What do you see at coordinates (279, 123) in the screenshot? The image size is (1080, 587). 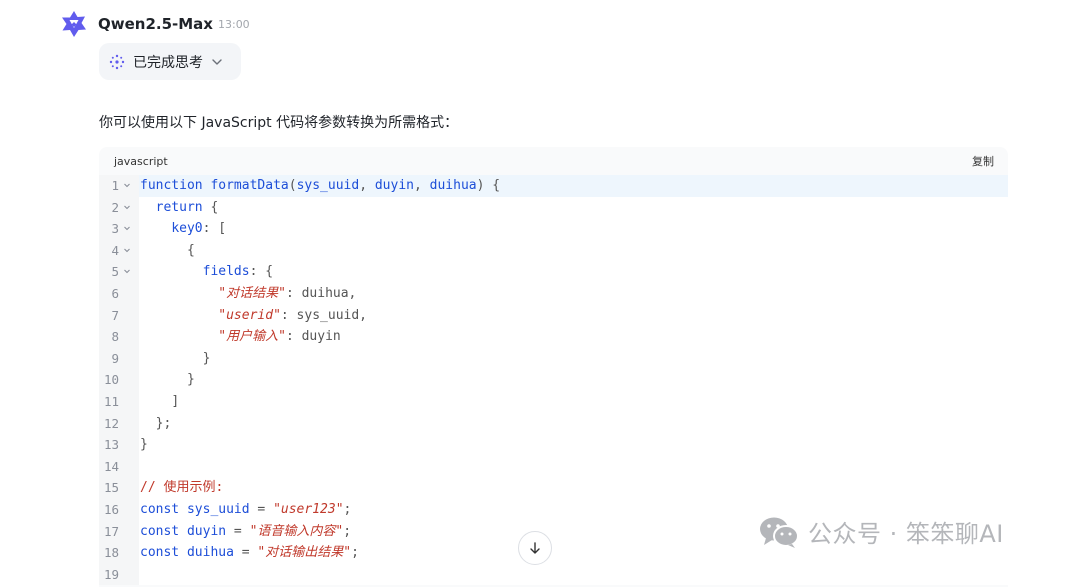 I see `assistant-message-text: 你可以使用以下 JavaScript 代码将参数转换为所需格式：` at bounding box center [279, 123].